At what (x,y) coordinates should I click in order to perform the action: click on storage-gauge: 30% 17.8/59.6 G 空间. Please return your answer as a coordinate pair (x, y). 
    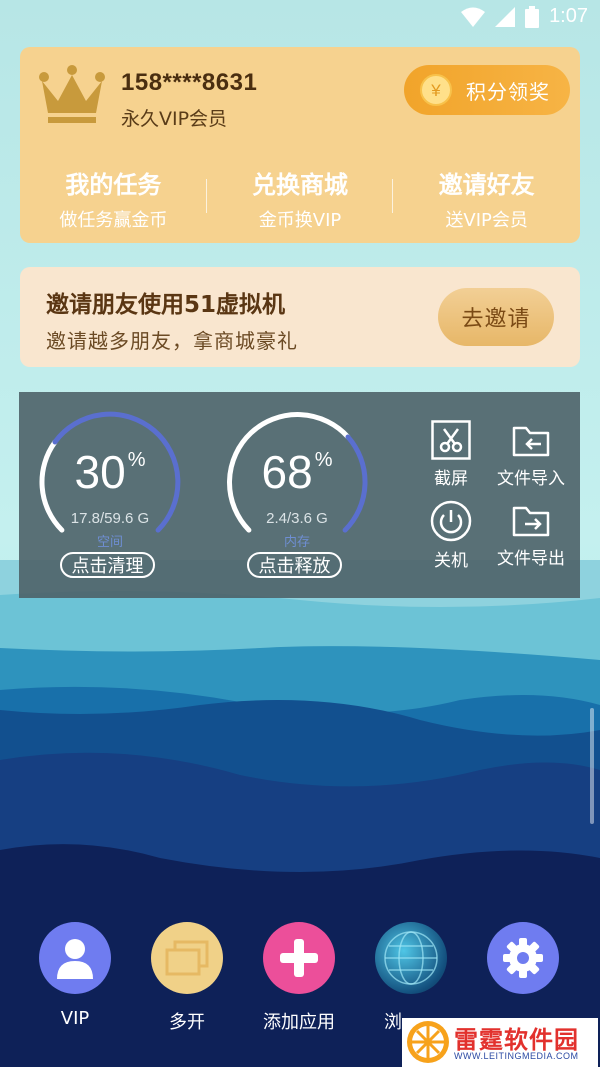
    Looking at the image, I should click on (110, 487).